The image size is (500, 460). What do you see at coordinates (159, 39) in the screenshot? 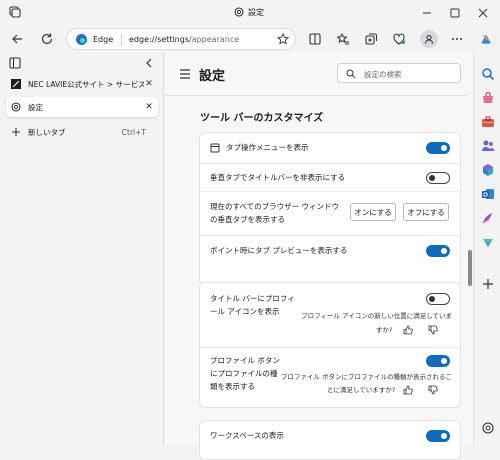
I see `url-host: edge://settings` at bounding box center [159, 39].